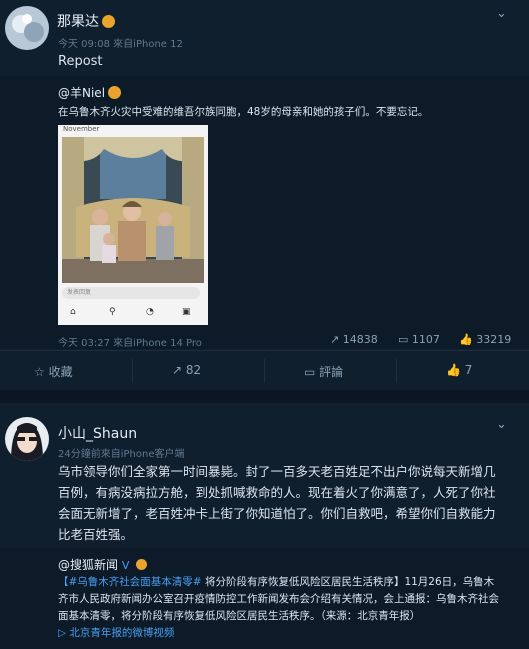  What do you see at coordinates (130, 341) in the screenshot?
I see `repost-meta: 今天 03:27 來自iPhone 14 Pro` at bounding box center [130, 341].